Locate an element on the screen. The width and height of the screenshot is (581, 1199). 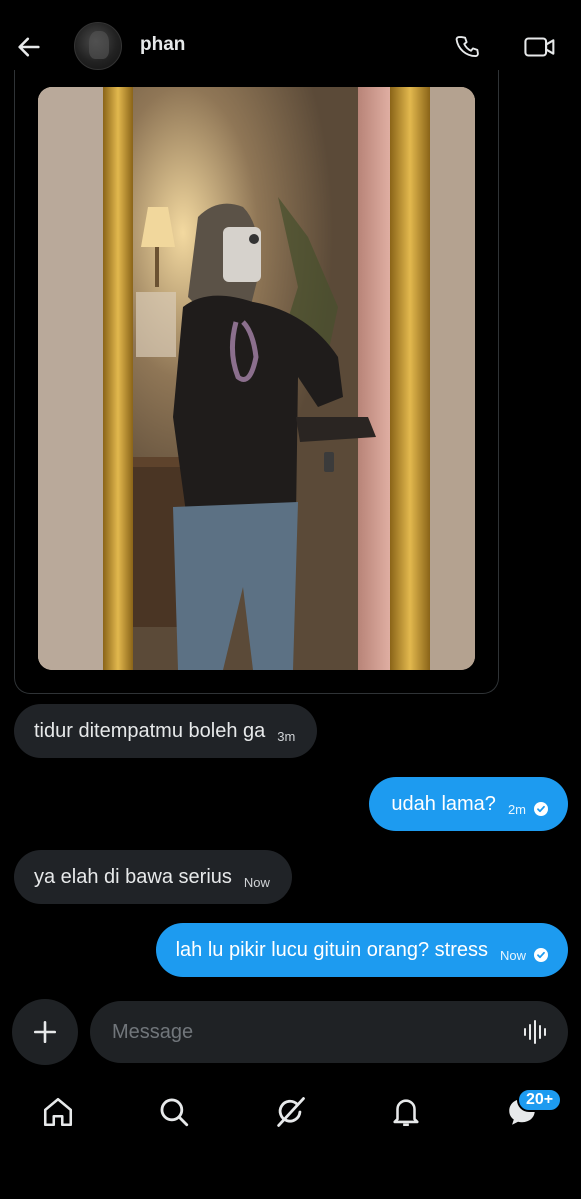
phone-icon is located at coordinates (467, 47).